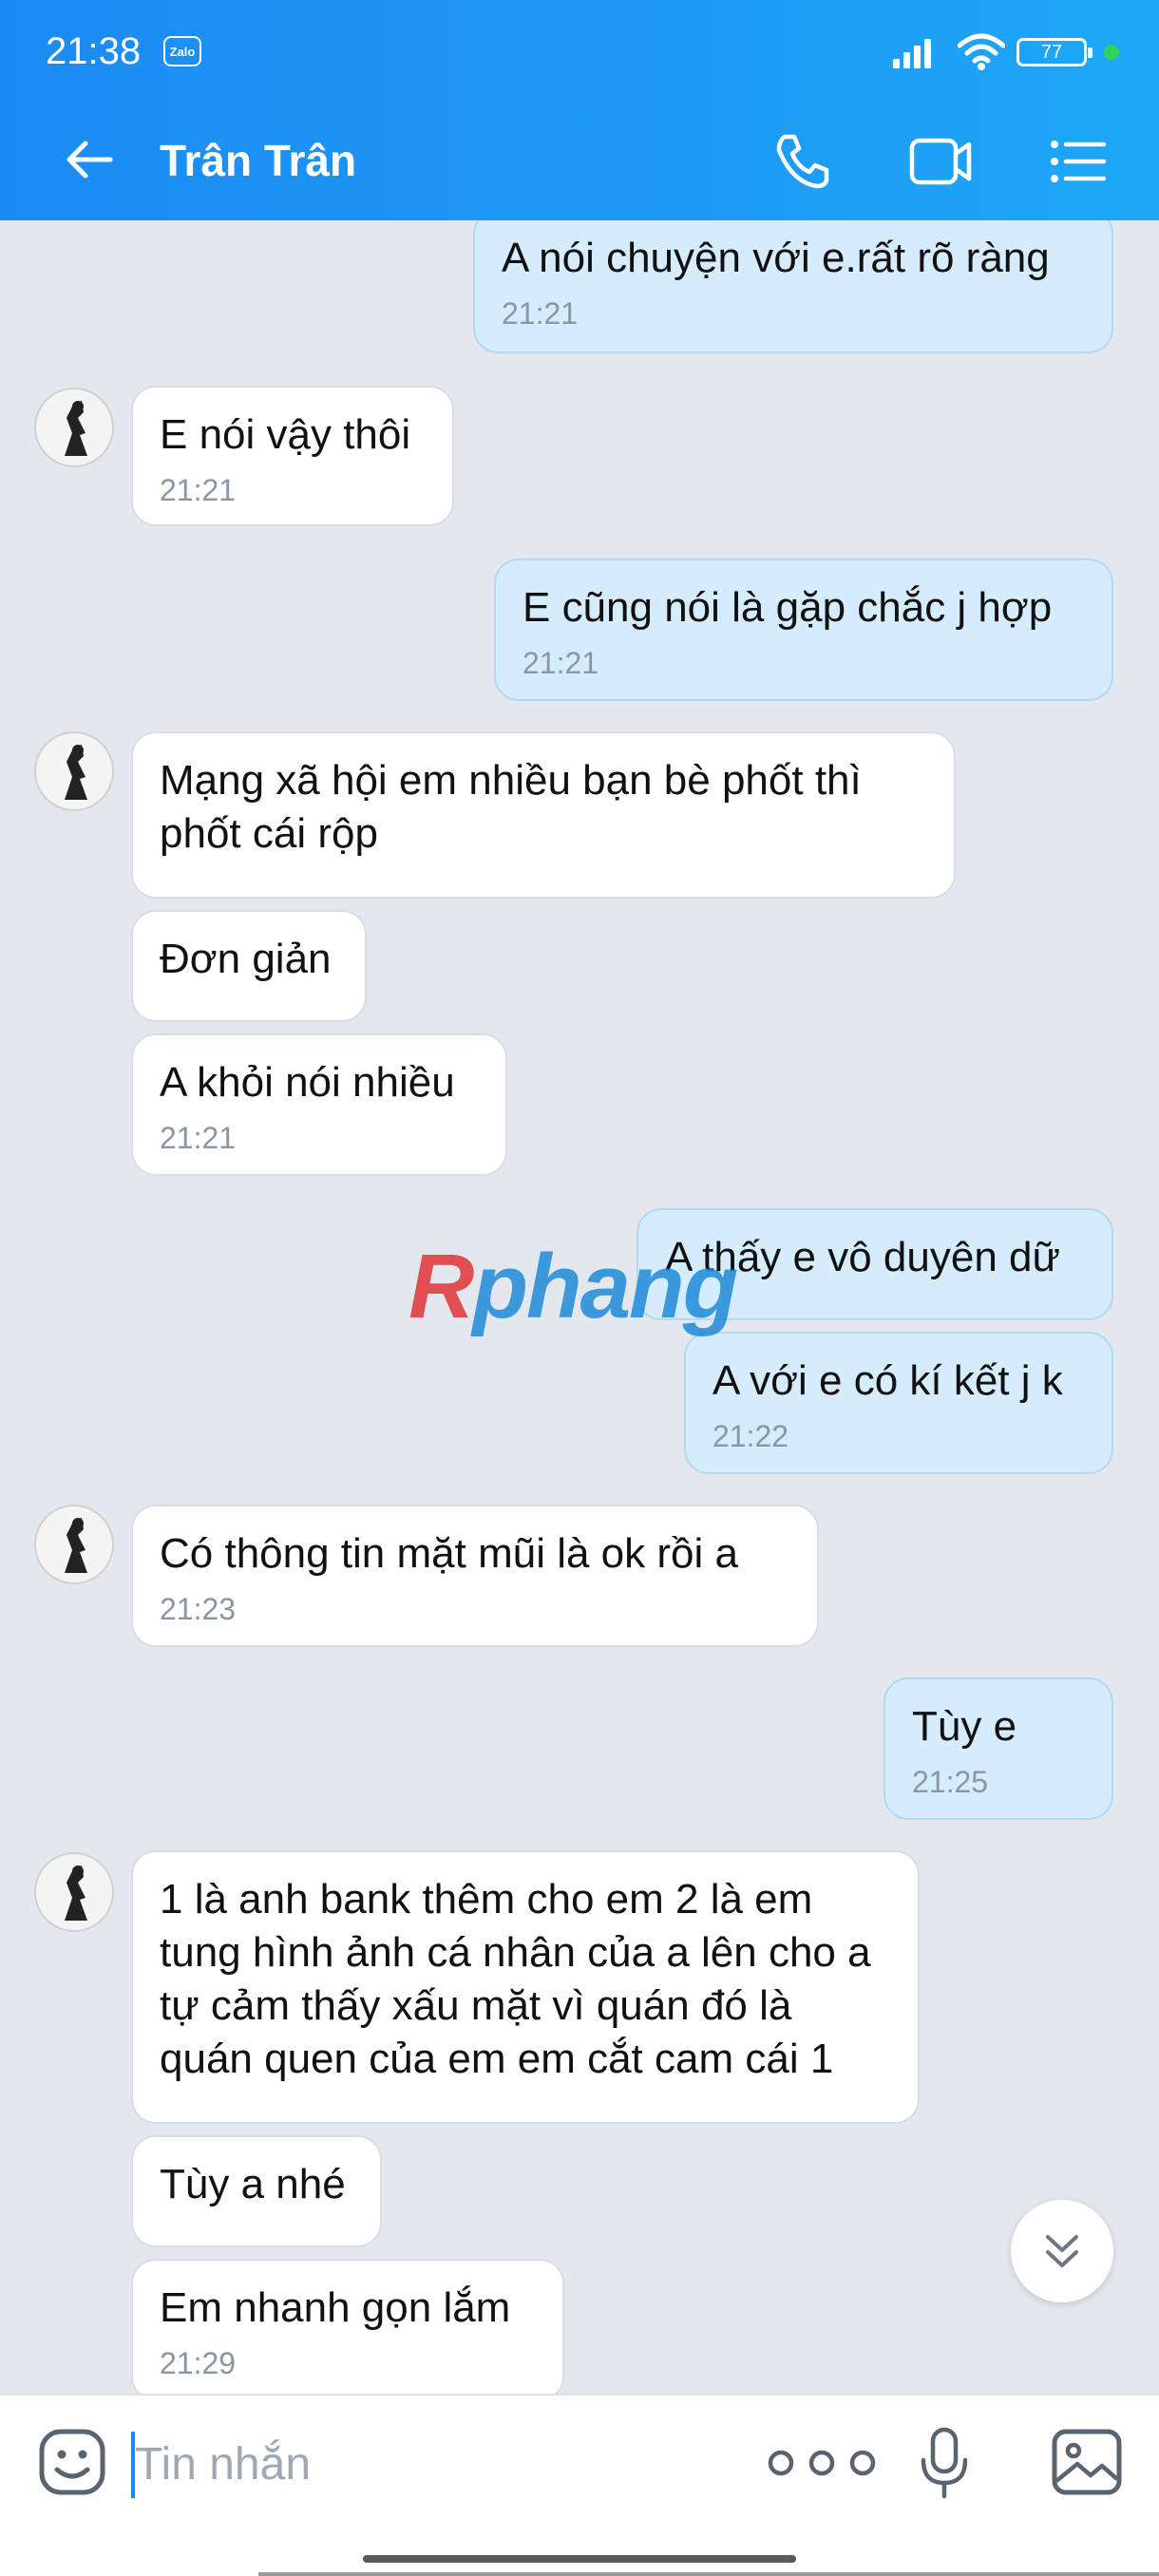 The height and width of the screenshot is (2576, 1159). What do you see at coordinates (944, 2464) in the screenshot?
I see `microphone-icon` at bounding box center [944, 2464].